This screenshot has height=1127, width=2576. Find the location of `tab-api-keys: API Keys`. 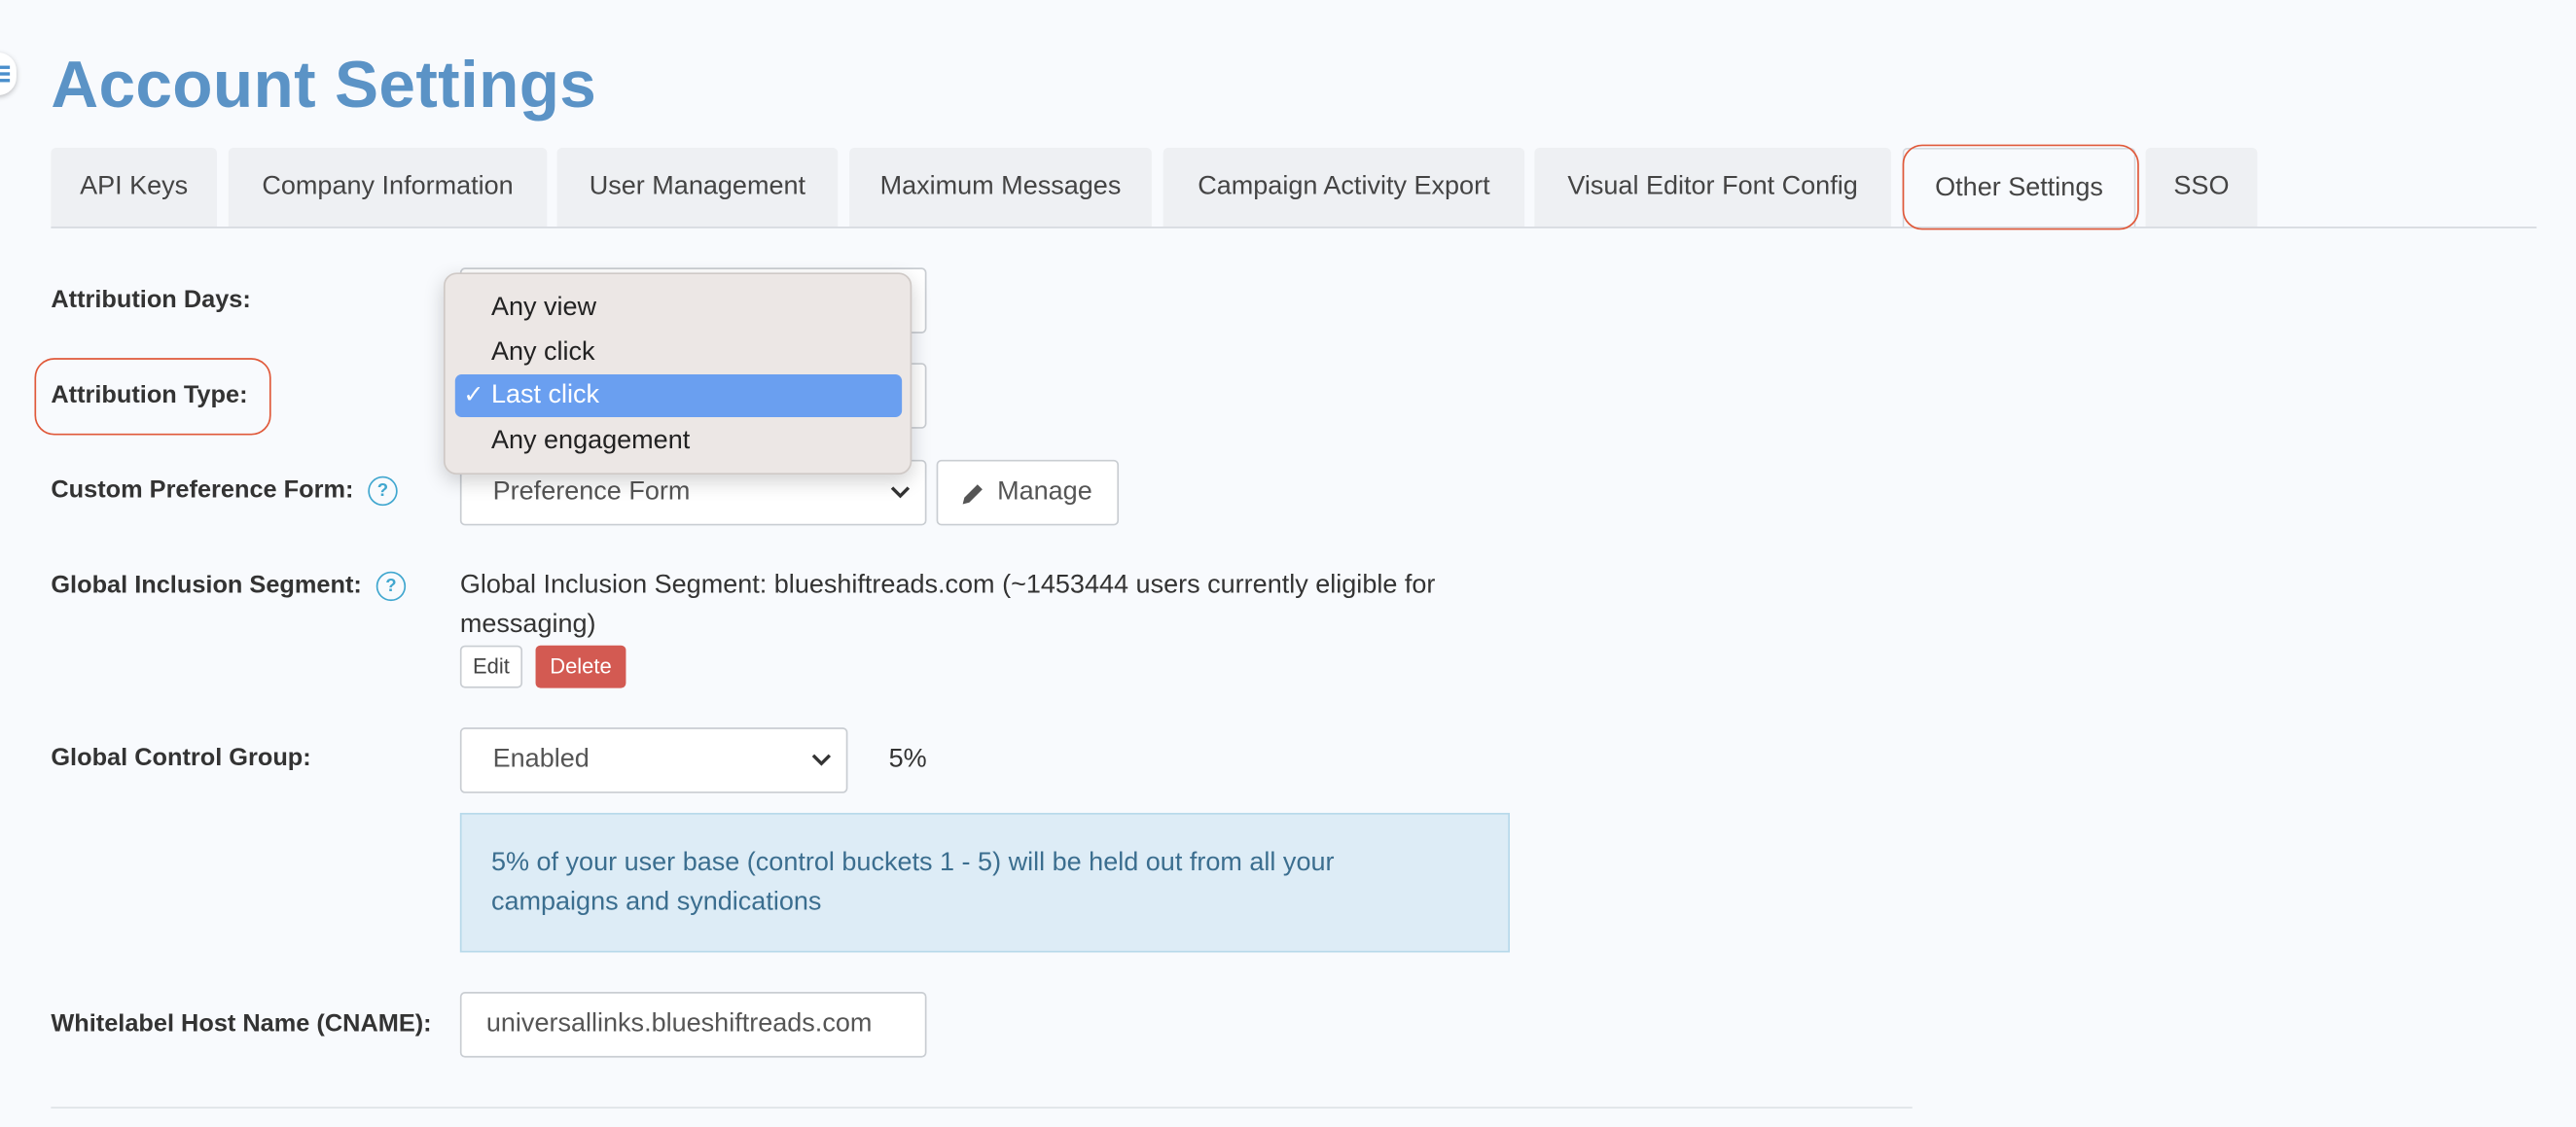

tab-api-keys: API Keys is located at coordinates (134, 187).